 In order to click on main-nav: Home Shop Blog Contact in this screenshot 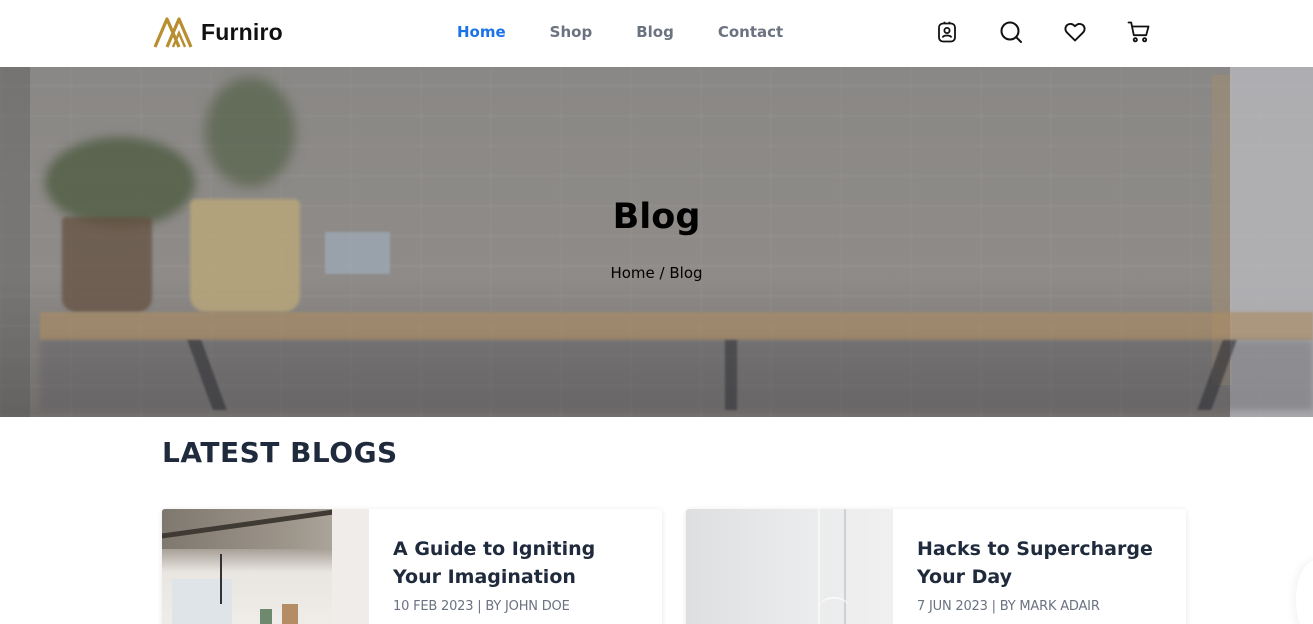, I will do `click(642, 32)`.